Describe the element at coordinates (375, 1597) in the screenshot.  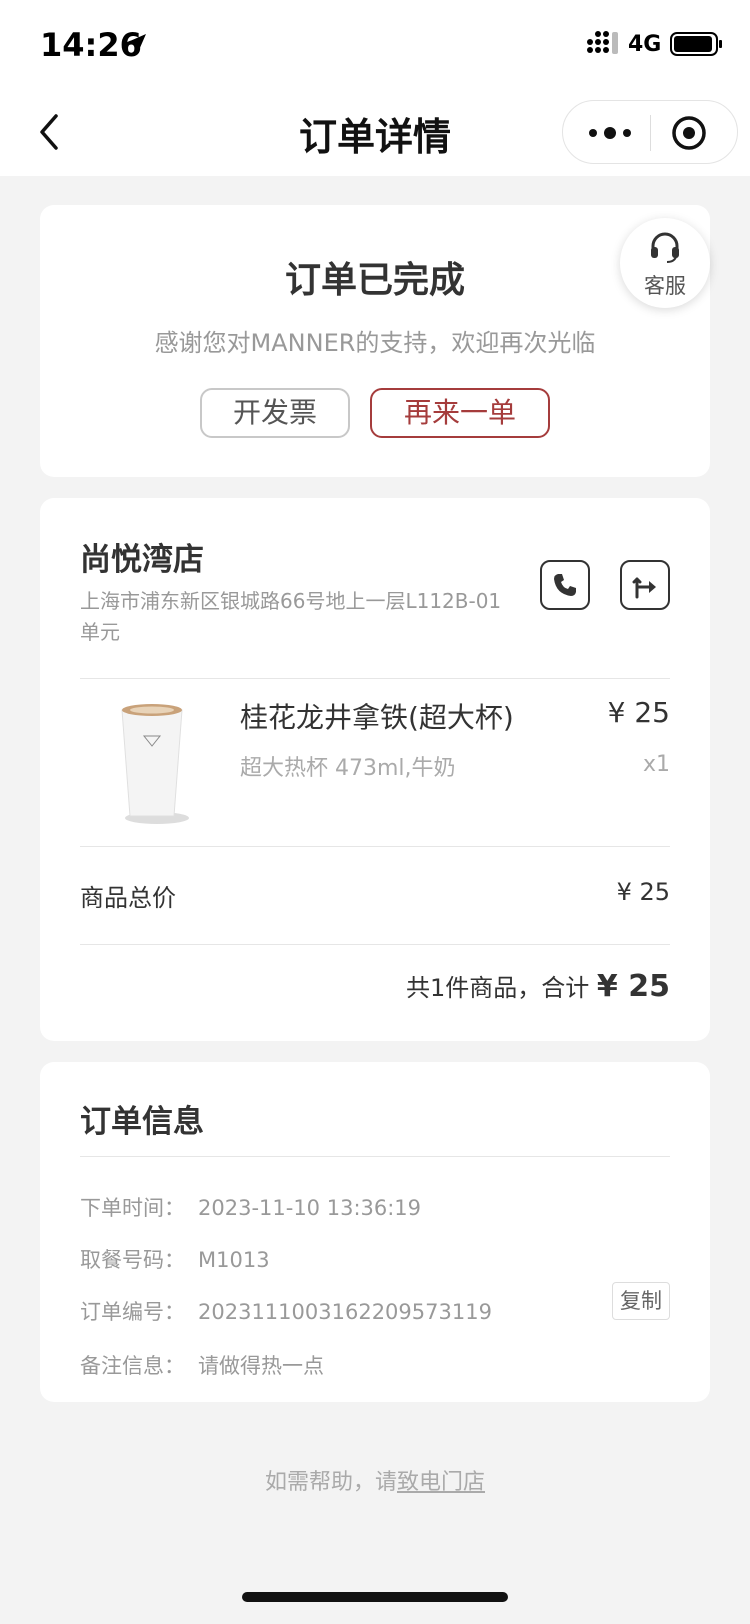
I see `home-indicator` at that location.